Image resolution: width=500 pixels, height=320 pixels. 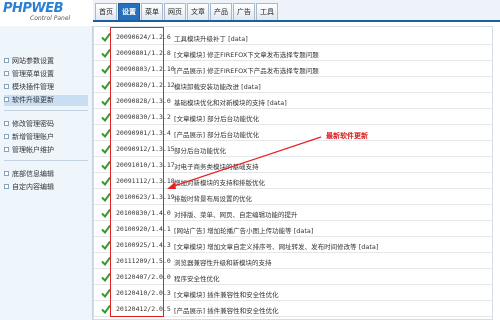 I want to click on sidebar-item: 网站参数设置, so click(x=29, y=61).